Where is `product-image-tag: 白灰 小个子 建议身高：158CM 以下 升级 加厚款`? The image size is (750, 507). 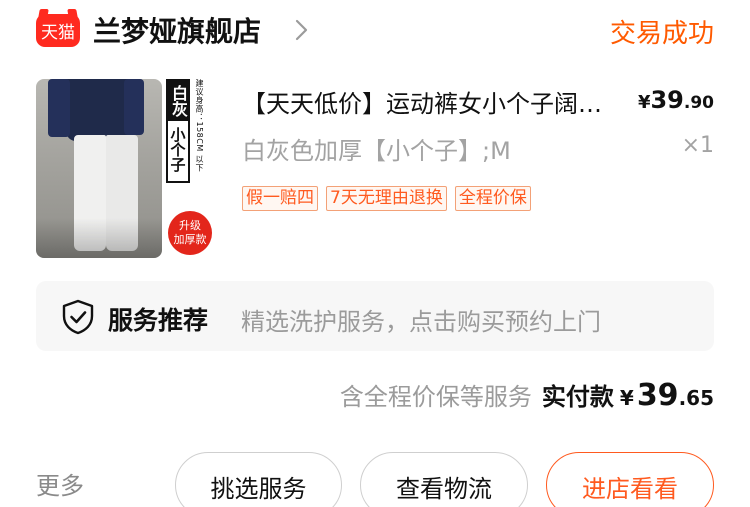 product-image-tag: 白灰 小个子 建议身高：158CM 以下 升级 加厚款 is located at coordinates (190, 168).